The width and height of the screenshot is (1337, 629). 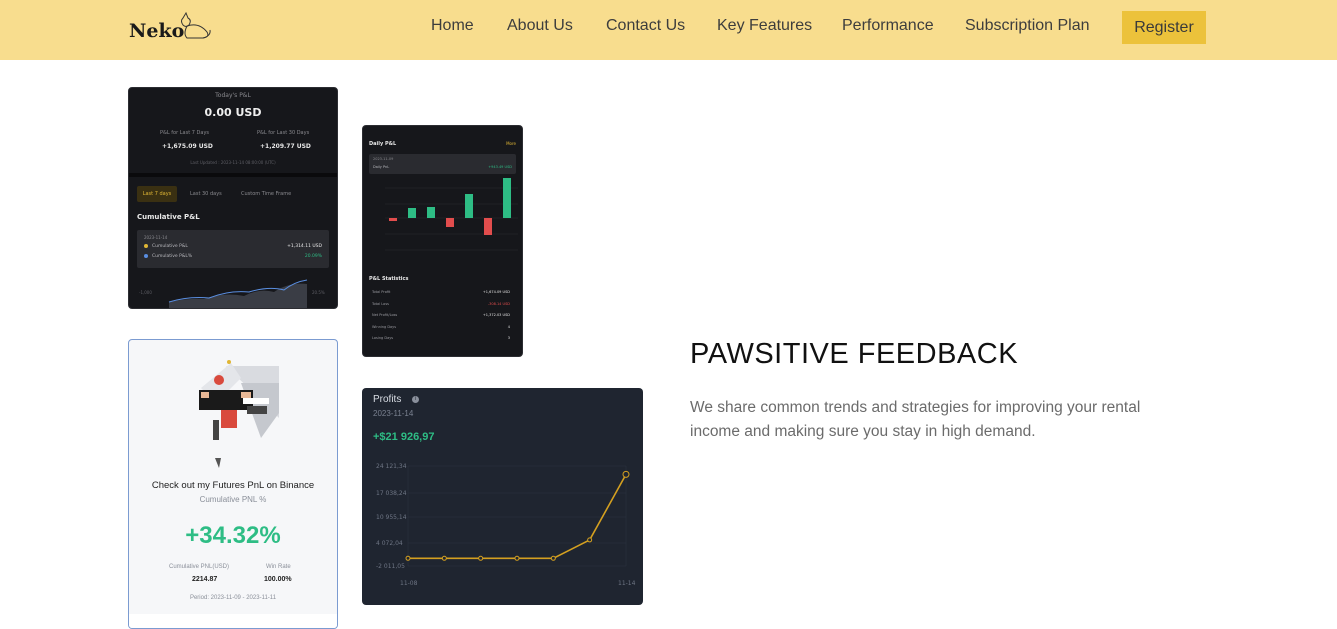 I want to click on section-heading: PAWSITIVE FEEDBACK, so click(x=854, y=354).